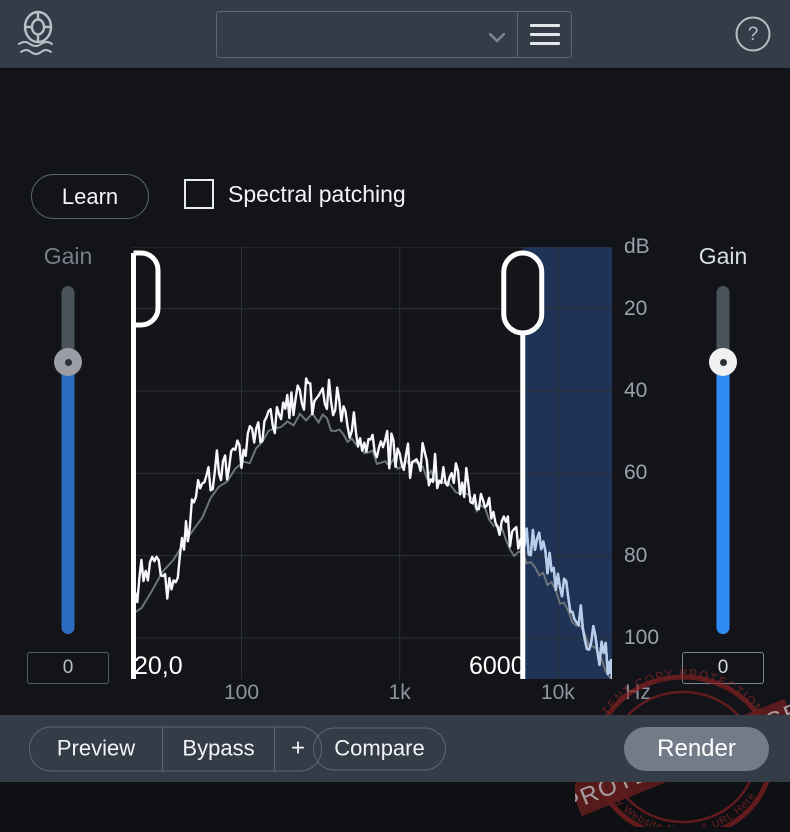 The image size is (790, 832). I want to click on input-gain-label: Gain, so click(68, 256).